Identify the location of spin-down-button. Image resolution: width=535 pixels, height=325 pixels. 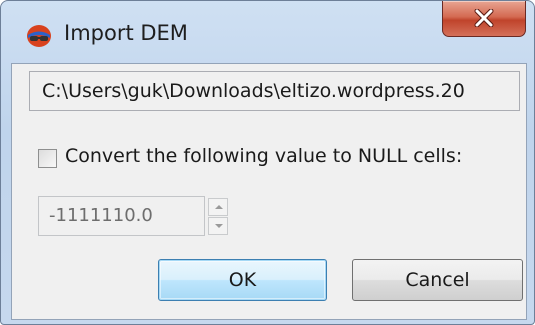
(218, 226).